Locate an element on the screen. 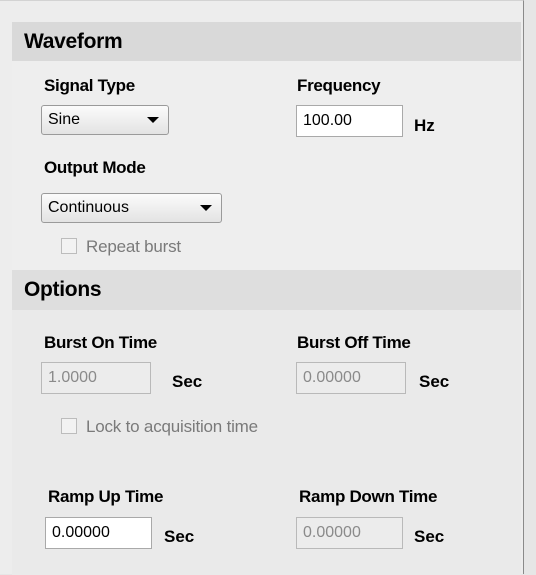  waveform-section-header: Waveform is located at coordinates (266, 41).